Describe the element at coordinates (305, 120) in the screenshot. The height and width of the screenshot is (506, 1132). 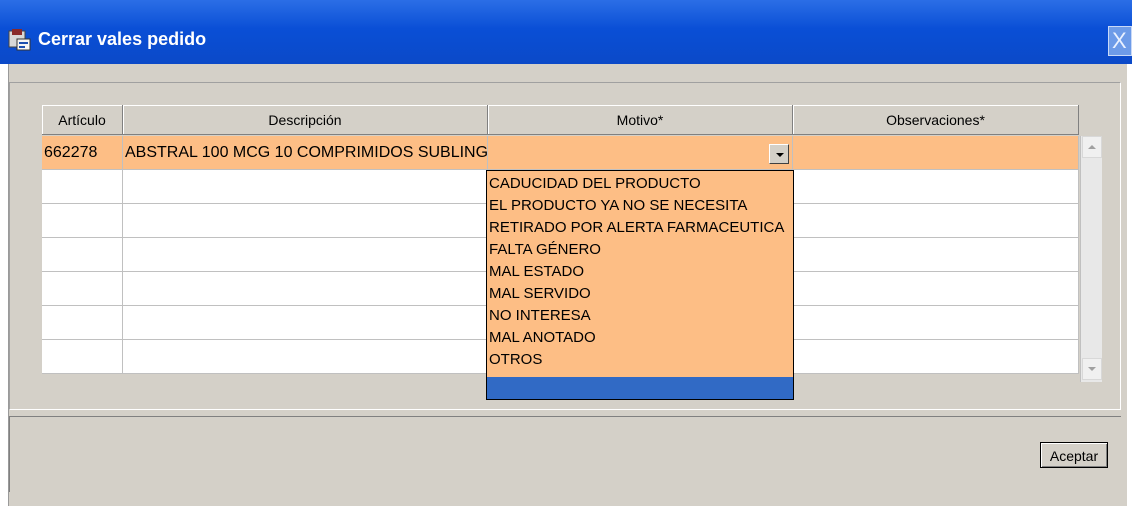
I see `col-header-descripcion: Descripción` at that location.